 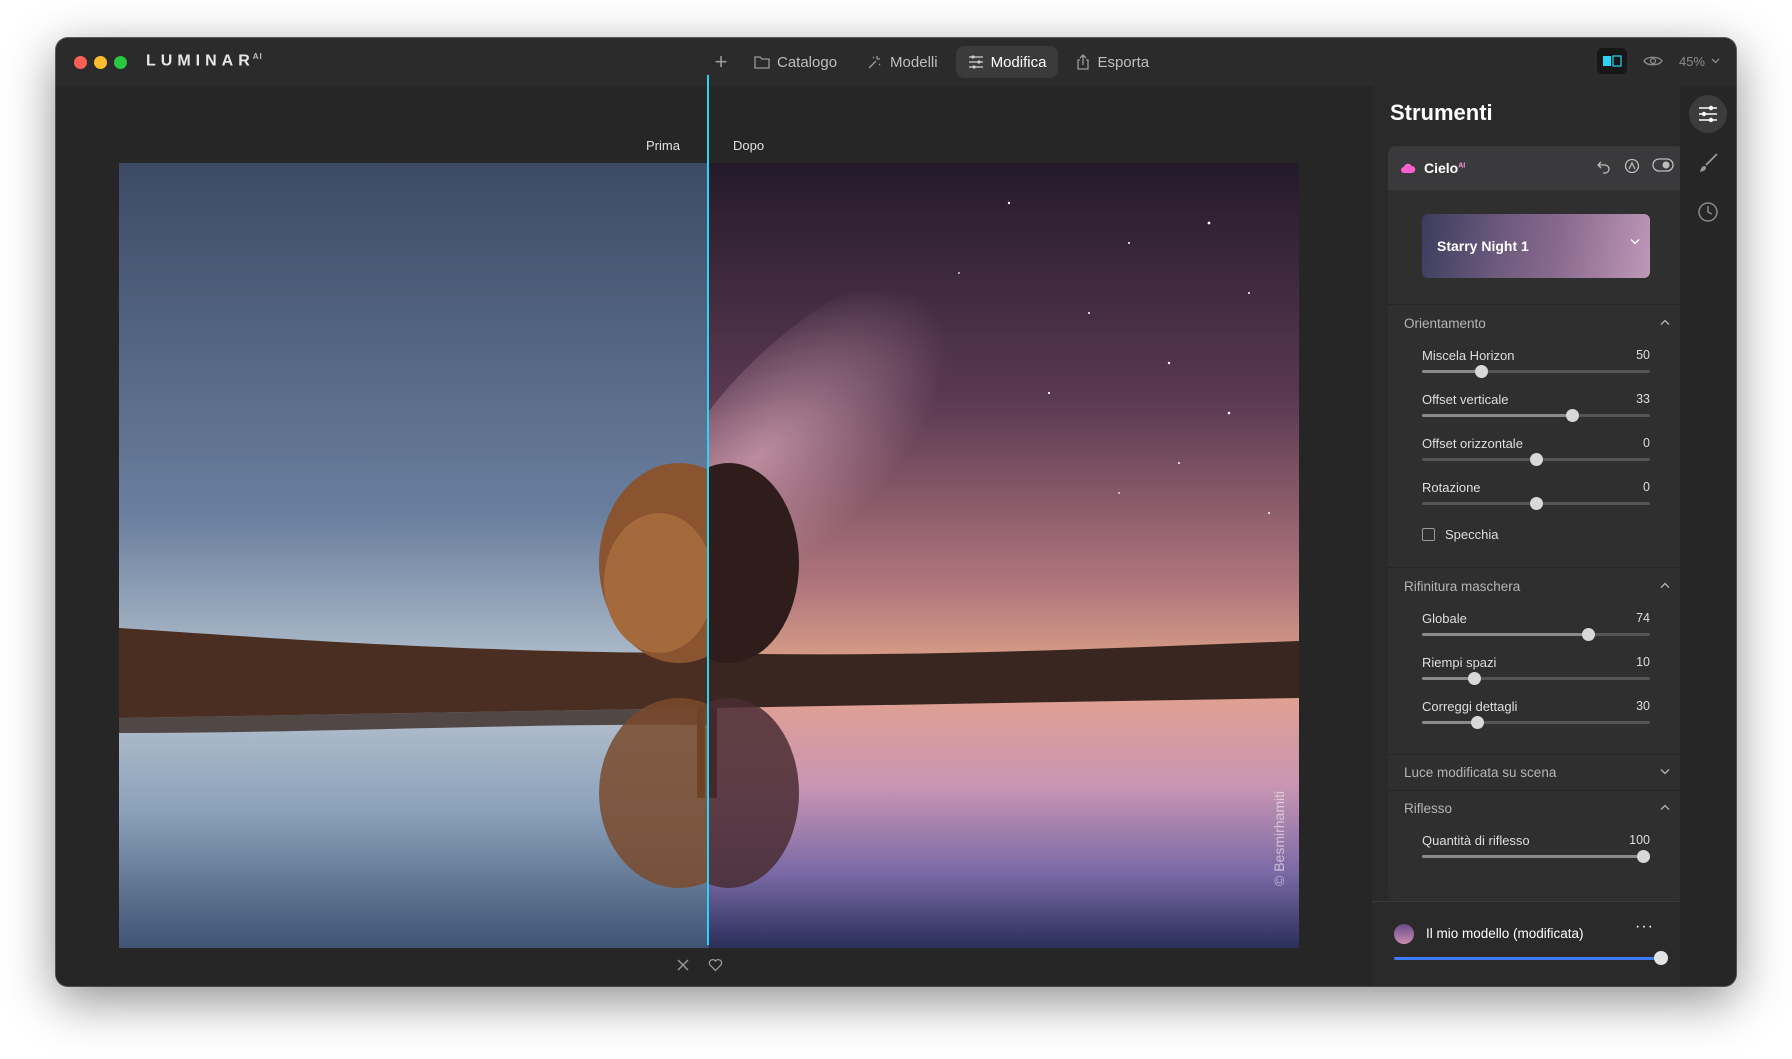 I want to click on view-tools: 45%, so click(x=1658, y=61).